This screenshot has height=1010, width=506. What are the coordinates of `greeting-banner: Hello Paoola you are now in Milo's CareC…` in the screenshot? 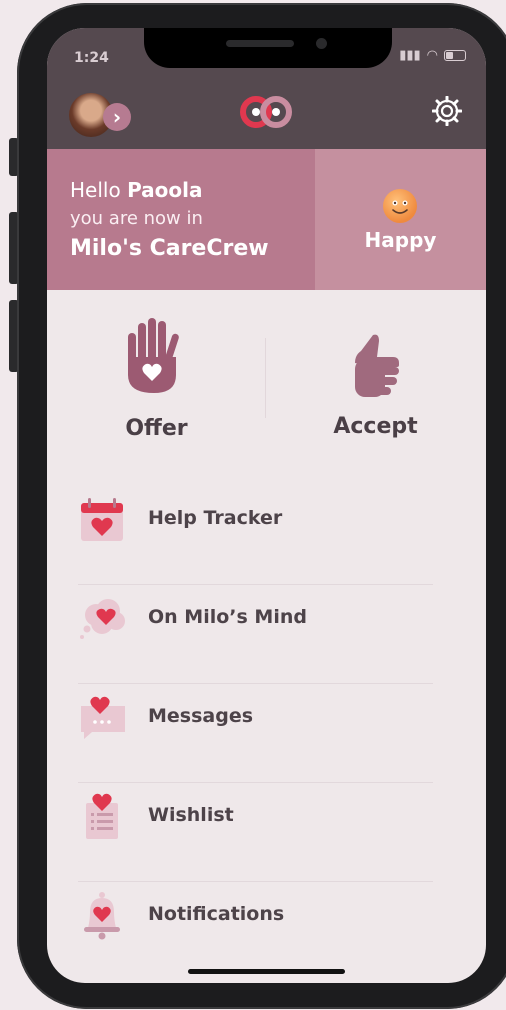 It's located at (181, 219).